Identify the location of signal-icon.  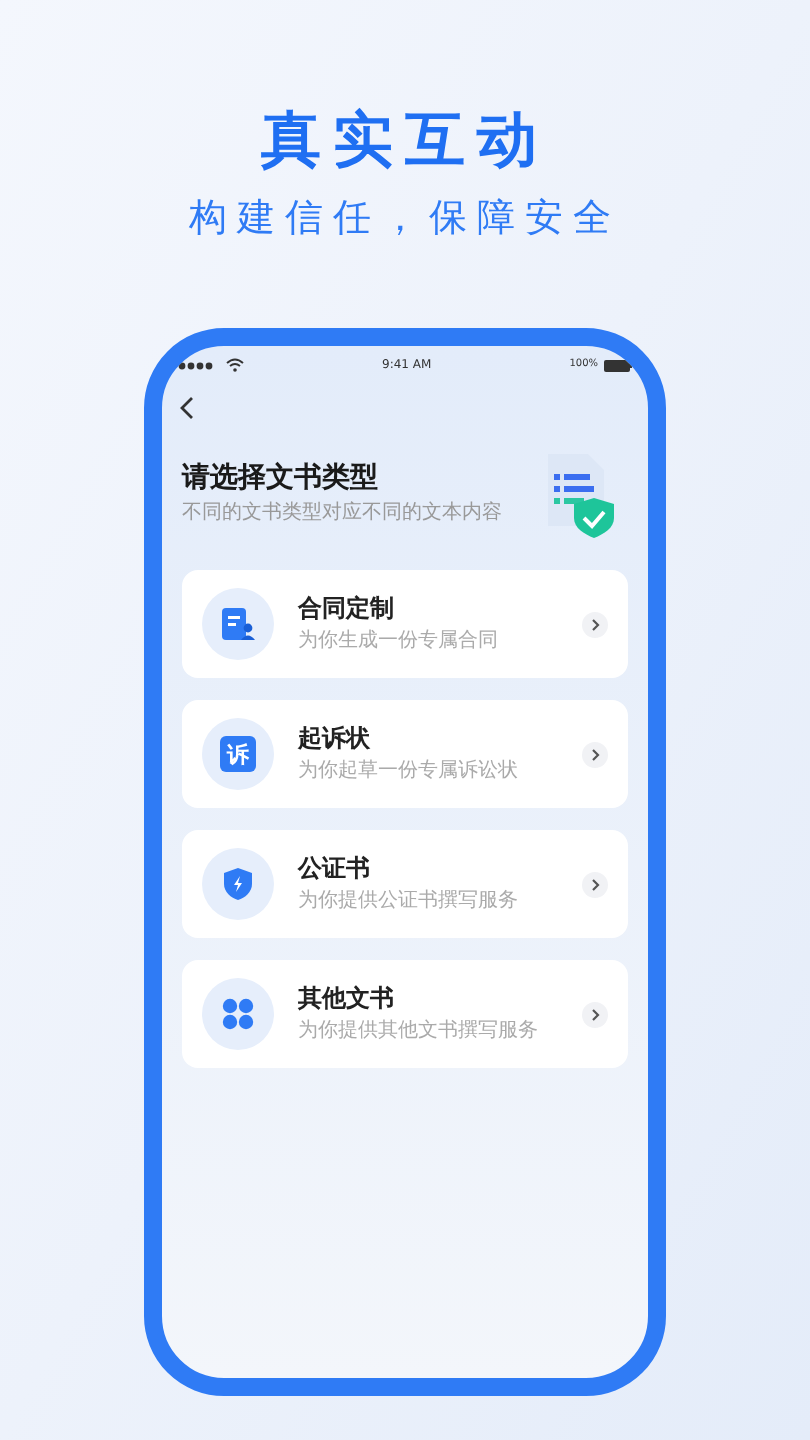
(196, 365).